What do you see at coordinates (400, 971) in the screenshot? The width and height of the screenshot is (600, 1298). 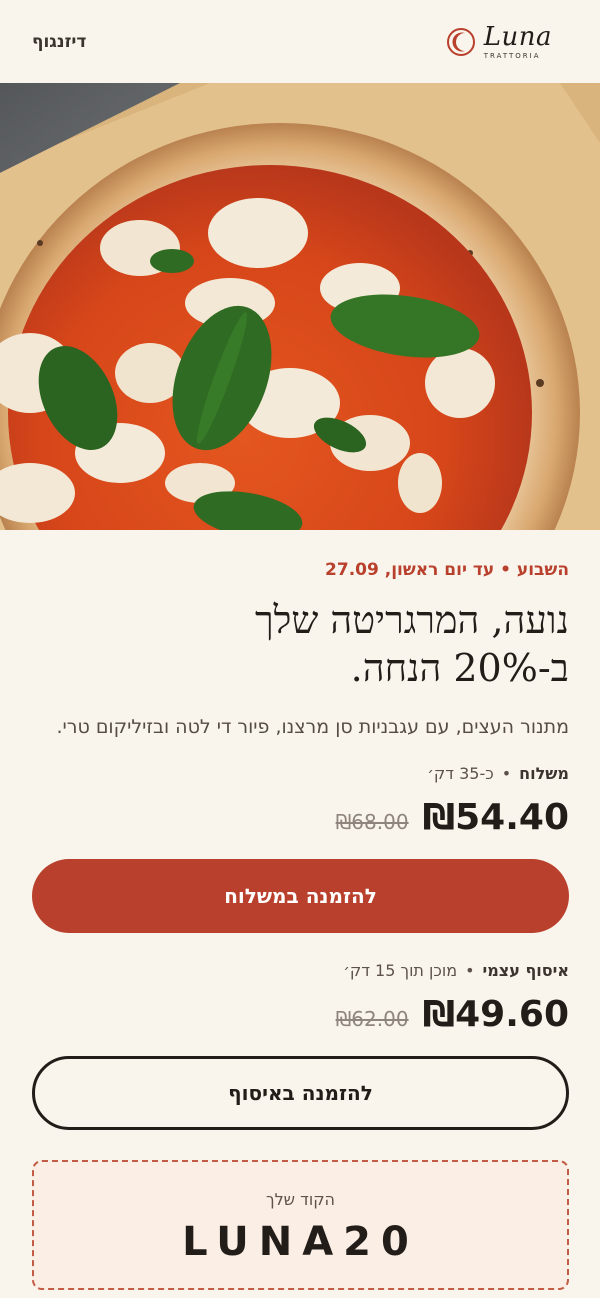 I see `pickup-time: מוכן תוך 15 דק׳` at bounding box center [400, 971].